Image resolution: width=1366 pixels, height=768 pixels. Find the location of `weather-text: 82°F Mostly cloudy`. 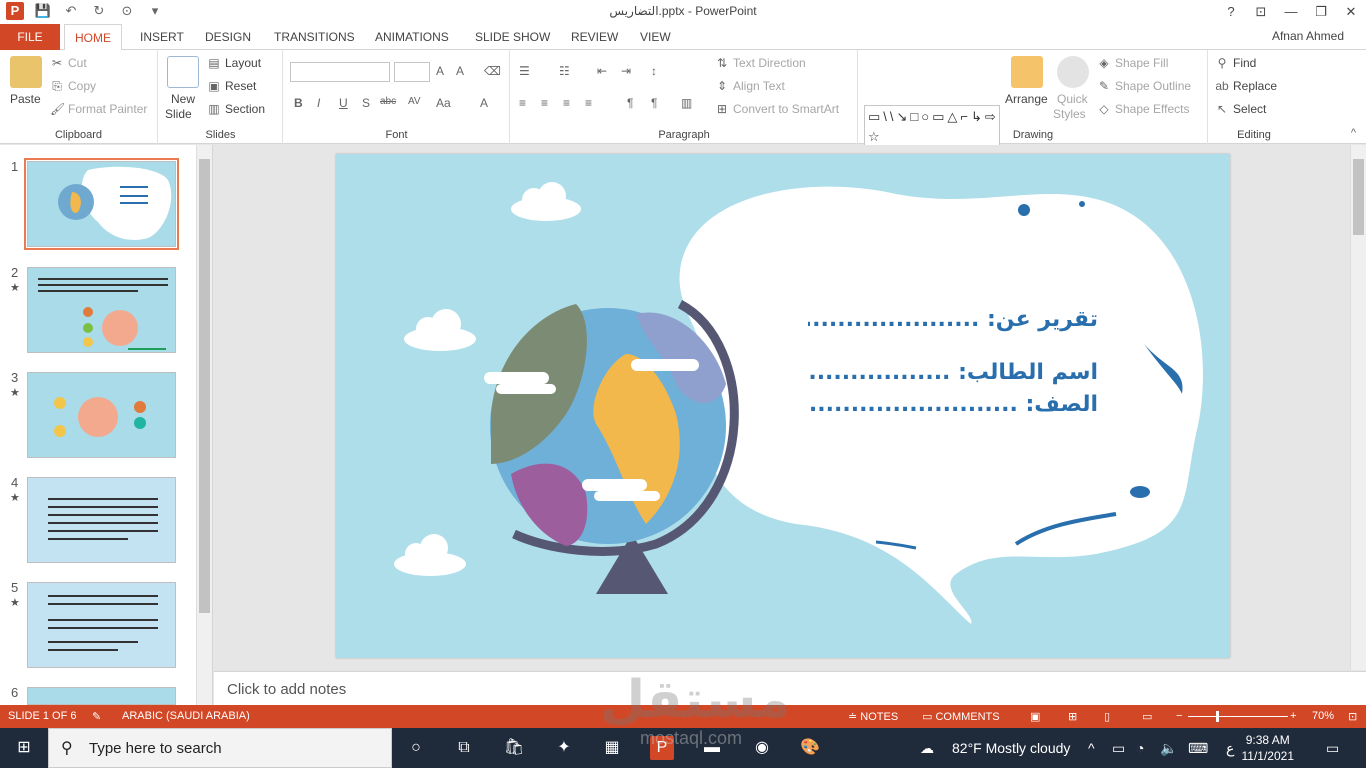

weather-text: 82°F Mostly cloudy is located at coordinates (1011, 748).